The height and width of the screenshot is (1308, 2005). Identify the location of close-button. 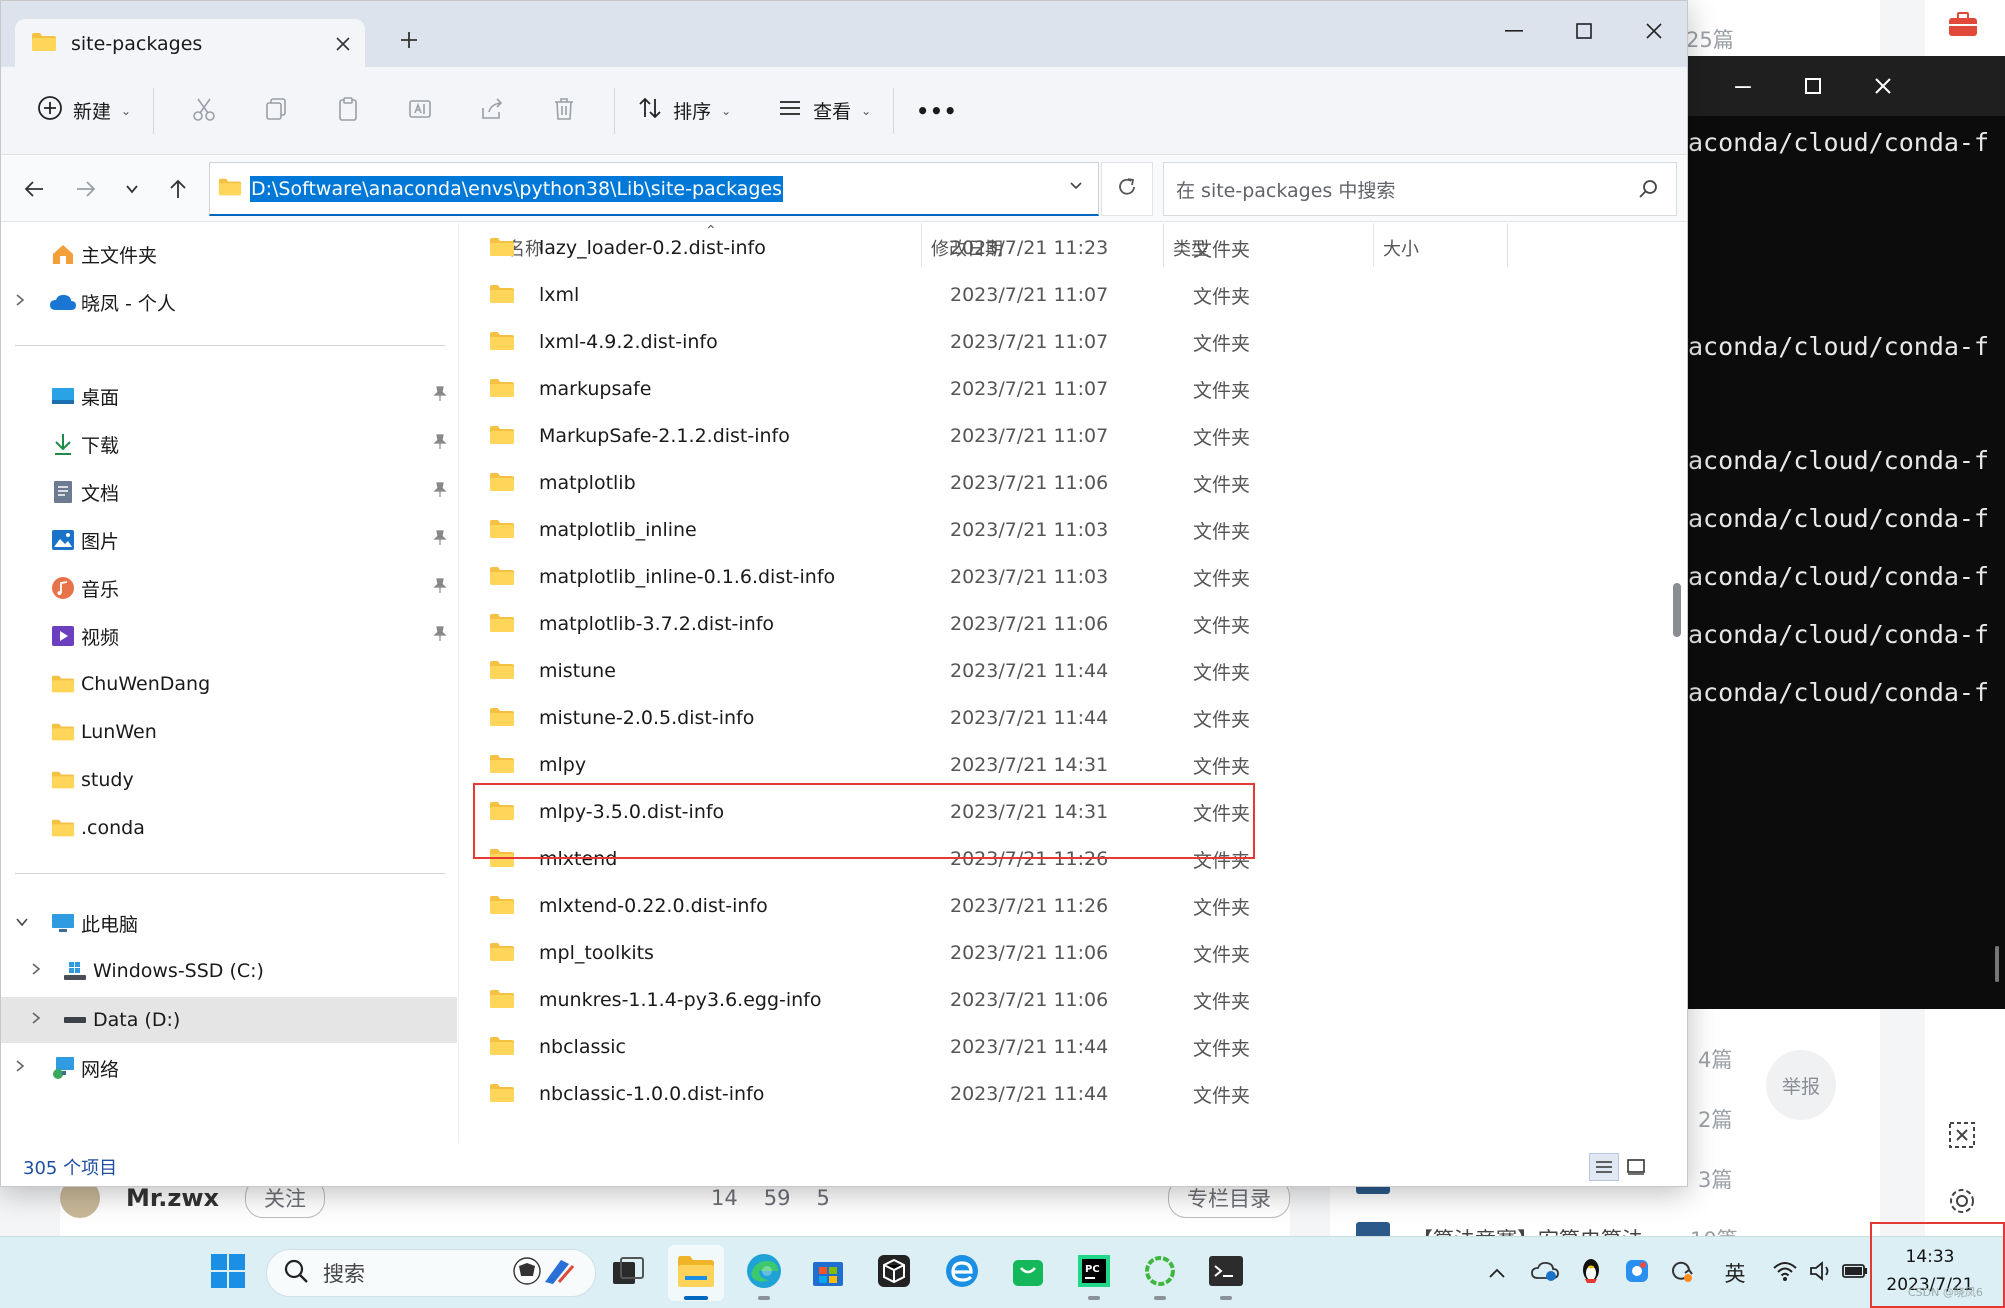
(1653, 31).